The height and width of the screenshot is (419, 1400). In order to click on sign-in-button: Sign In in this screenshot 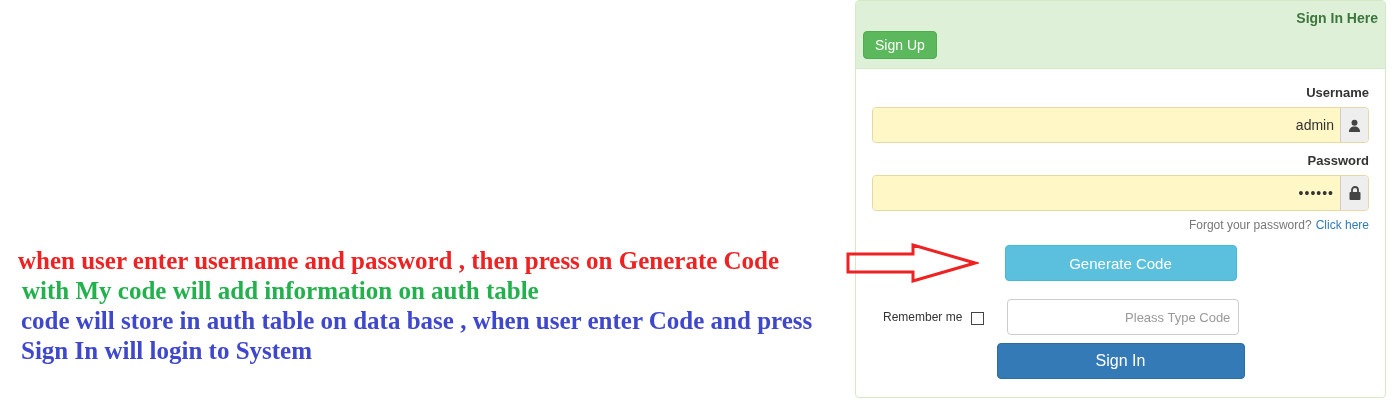, I will do `click(1120, 361)`.